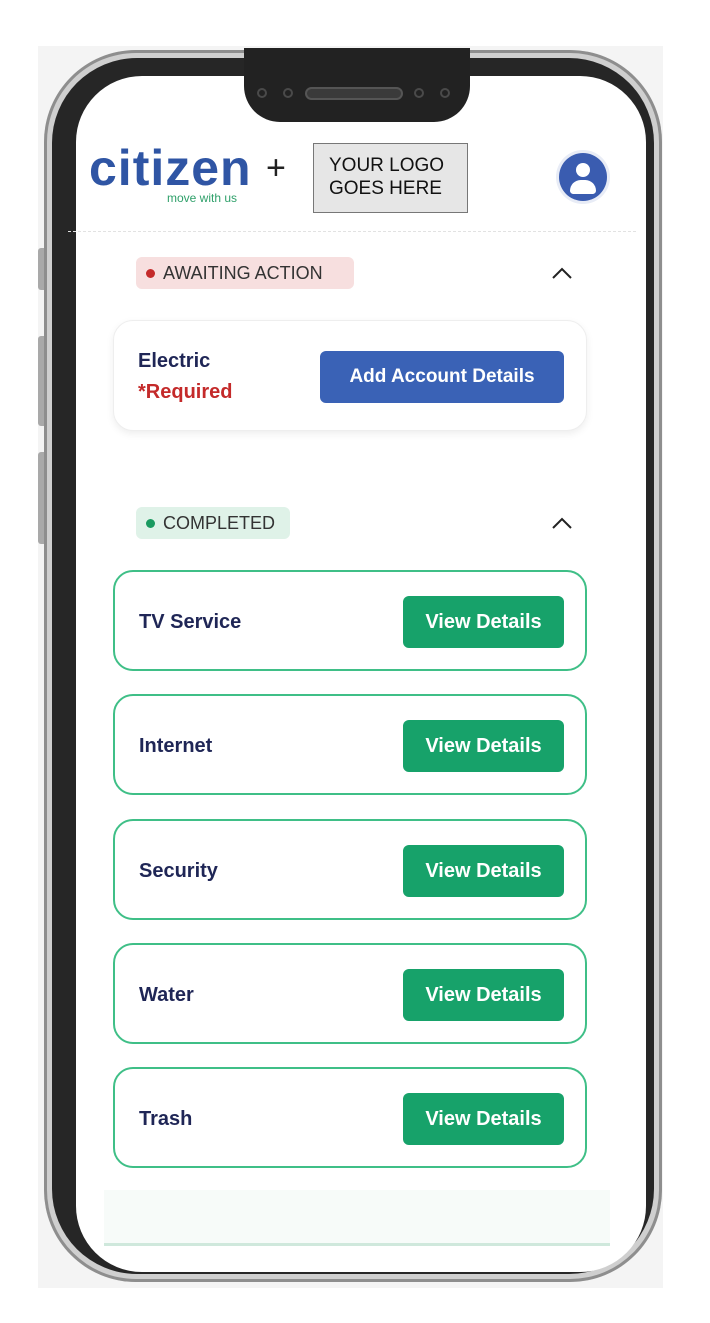 This screenshot has width=710, height=1323. I want to click on logo-placeholder-line: YOUR LOGO, so click(387, 165).